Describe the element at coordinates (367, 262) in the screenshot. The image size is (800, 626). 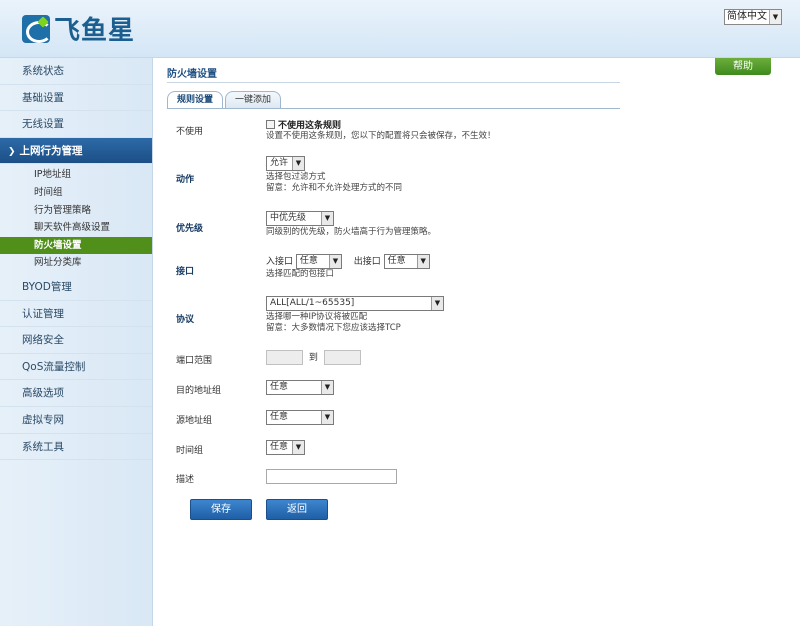
I see `out-interface-label: 出接口` at that location.